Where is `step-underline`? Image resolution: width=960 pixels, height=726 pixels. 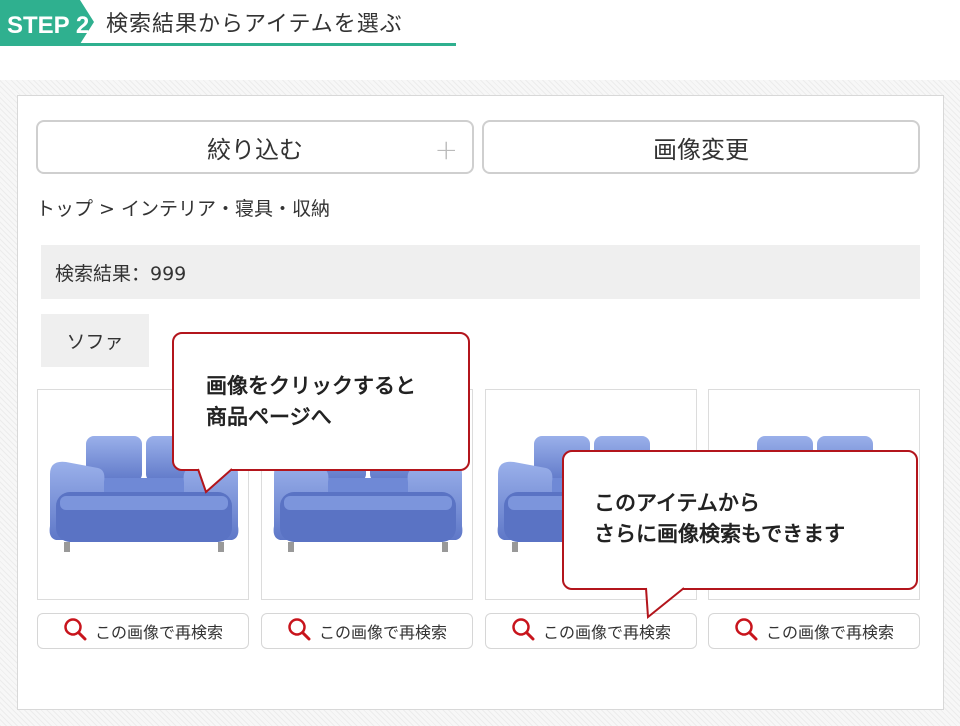
step-underline is located at coordinates (228, 44).